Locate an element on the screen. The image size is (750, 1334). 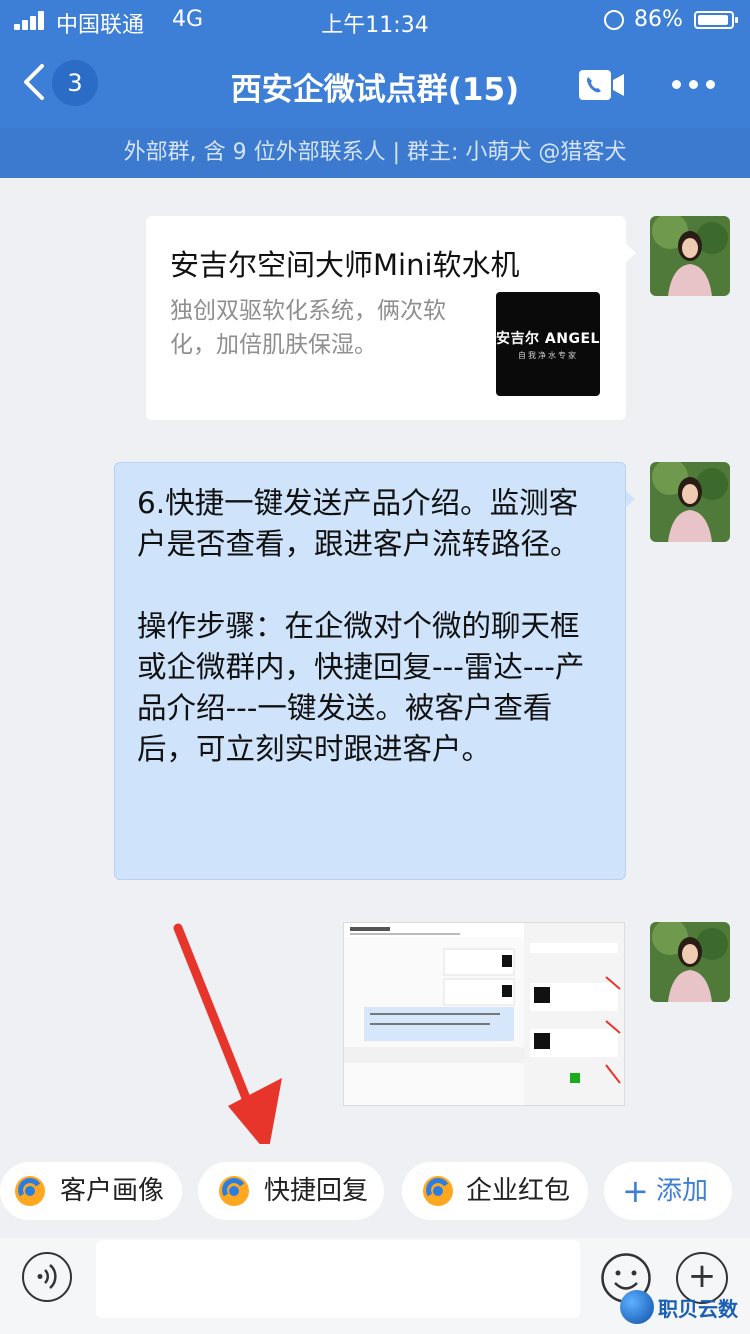
product-card-title: 安吉尔空间大师Mini软水机 is located at coordinates (345, 265).